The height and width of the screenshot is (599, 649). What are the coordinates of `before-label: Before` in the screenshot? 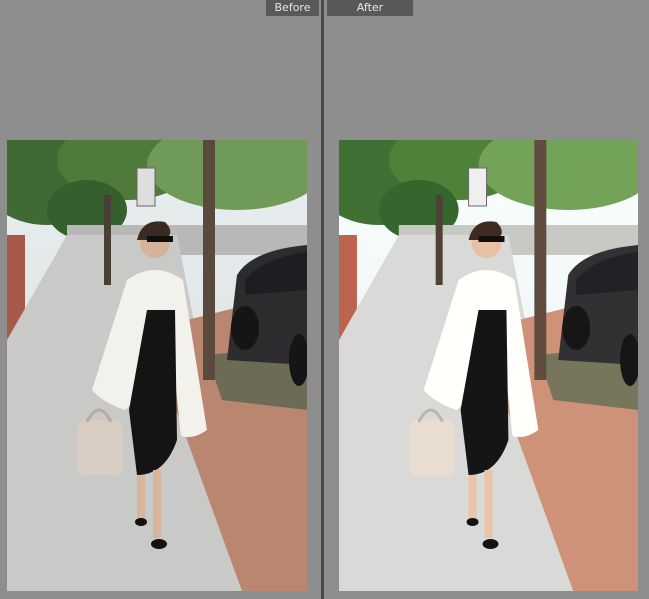 It's located at (292, 8).